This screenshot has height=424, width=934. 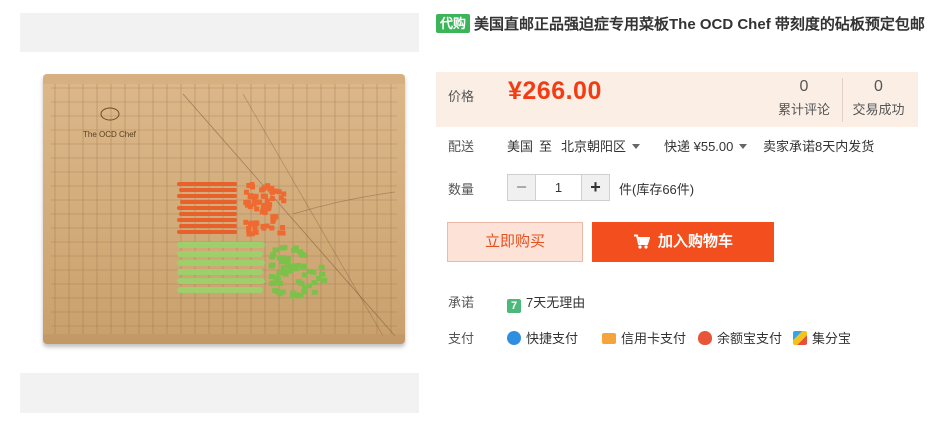 I want to click on add-to-cart-label: 加入购物车, so click(x=695, y=241).